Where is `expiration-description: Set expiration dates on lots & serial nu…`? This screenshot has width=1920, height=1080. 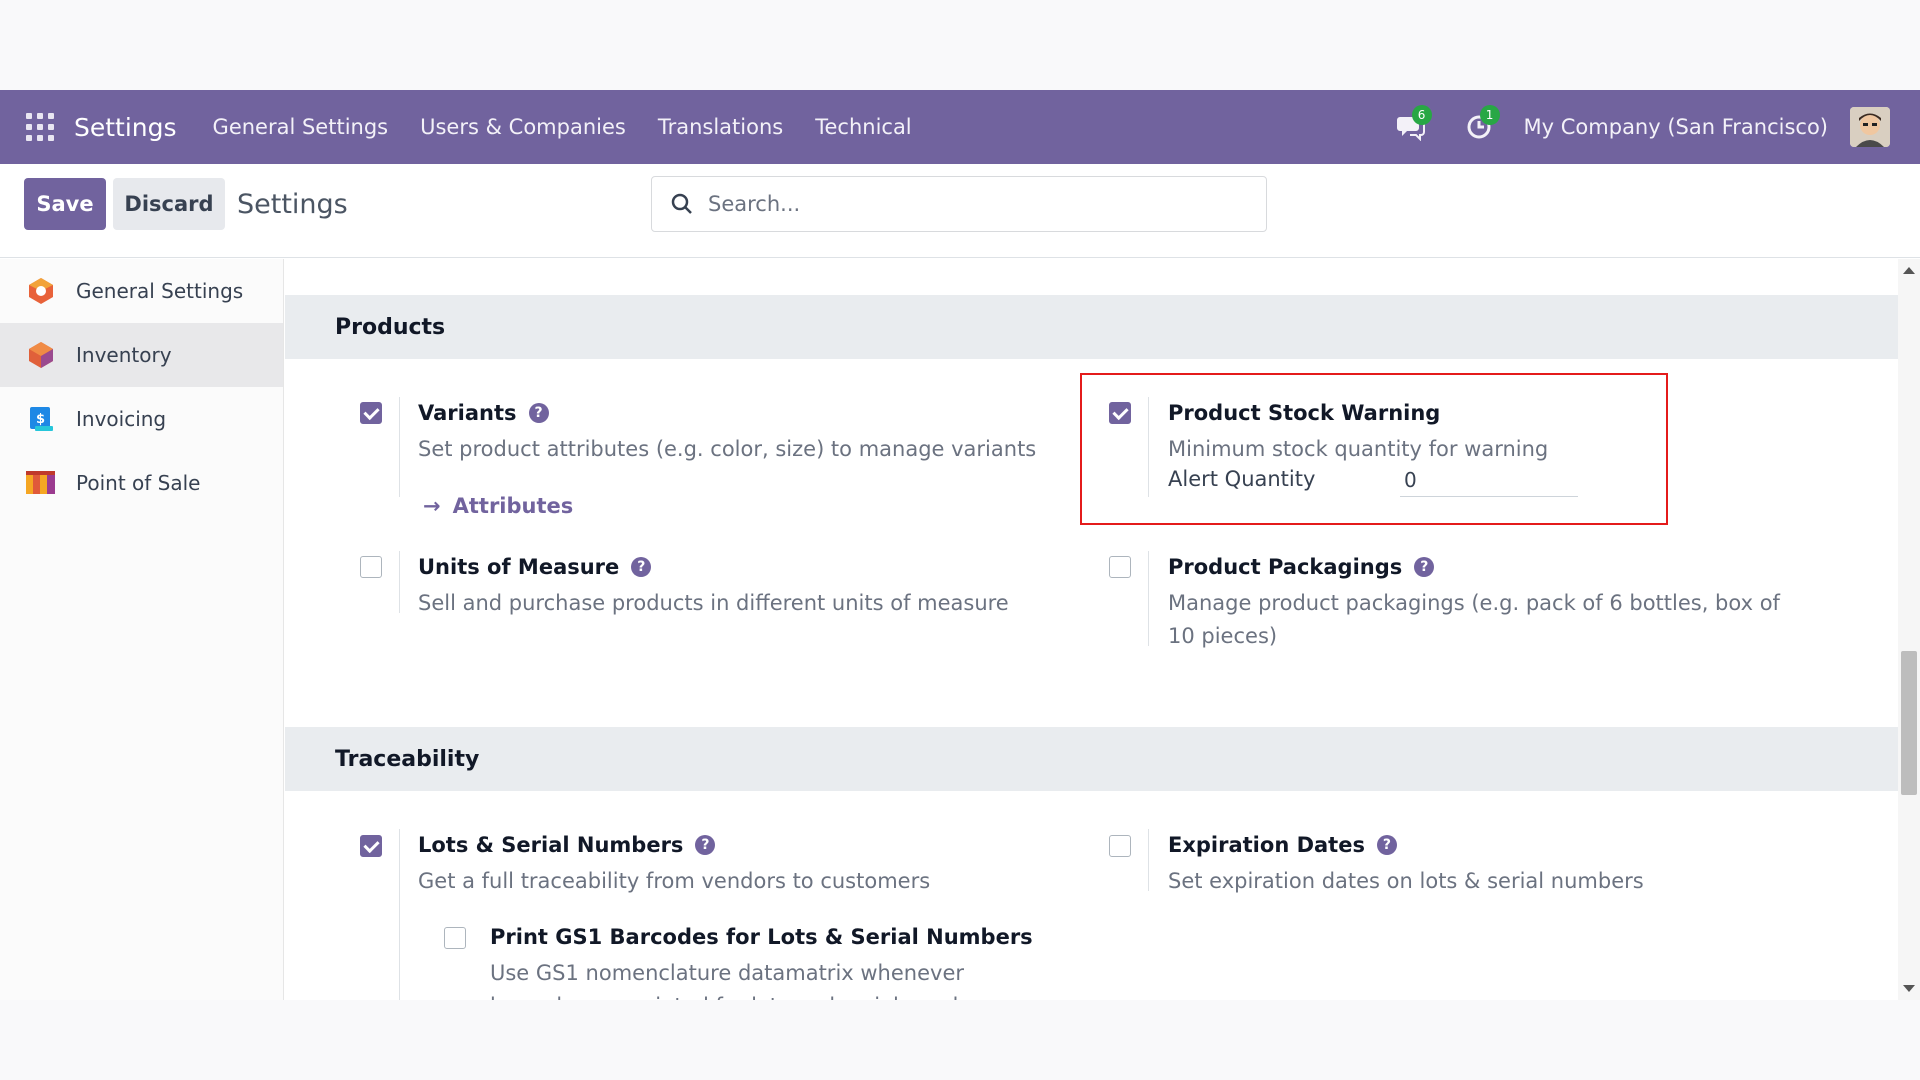 expiration-description: Set expiration dates on lots & serial nu… is located at coordinates (1406, 881).